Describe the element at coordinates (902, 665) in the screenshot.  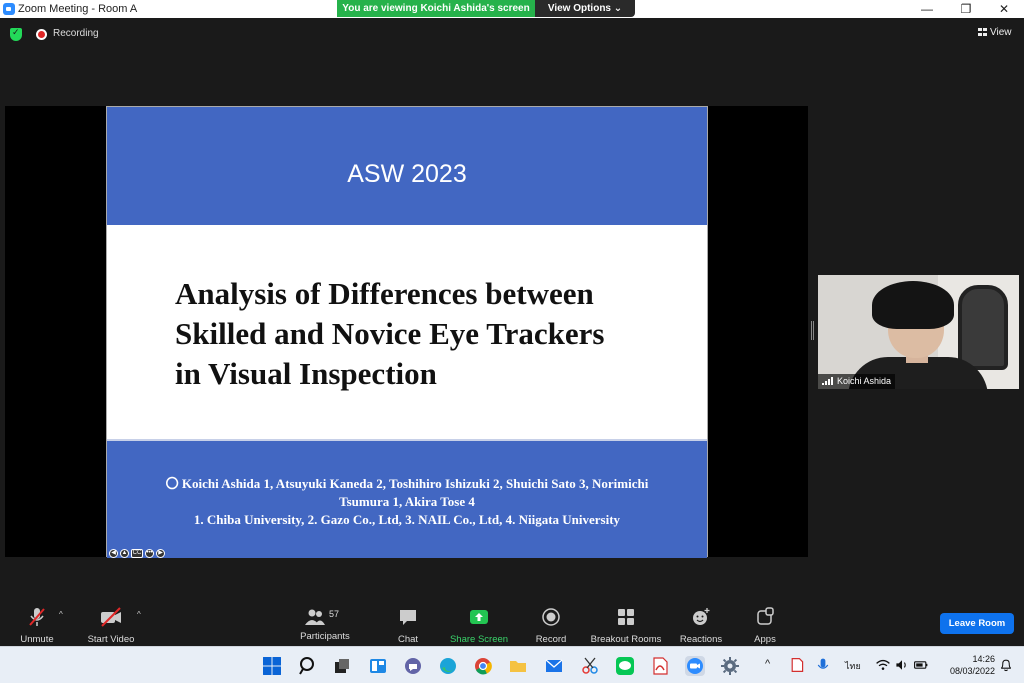
I see `speaker-icon` at that location.